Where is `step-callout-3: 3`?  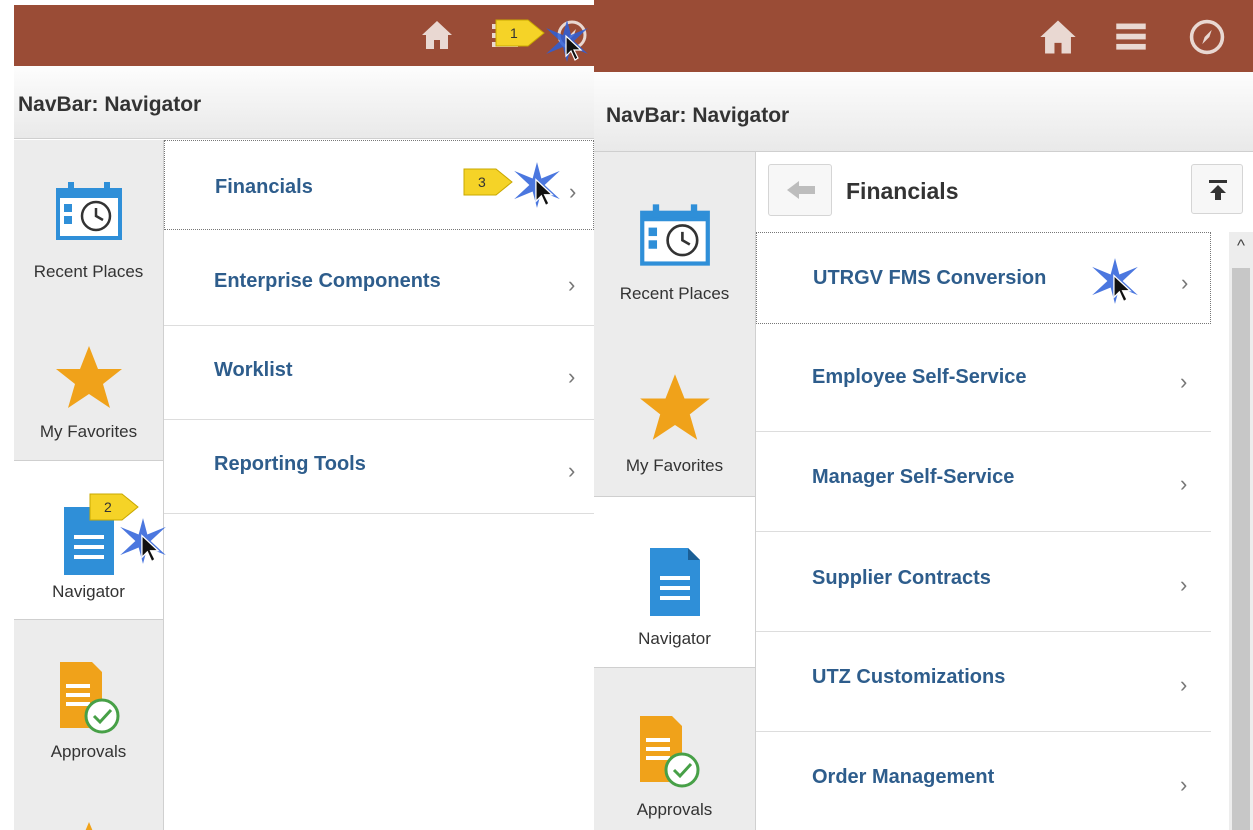 step-callout-3: 3 is located at coordinates (488, 182).